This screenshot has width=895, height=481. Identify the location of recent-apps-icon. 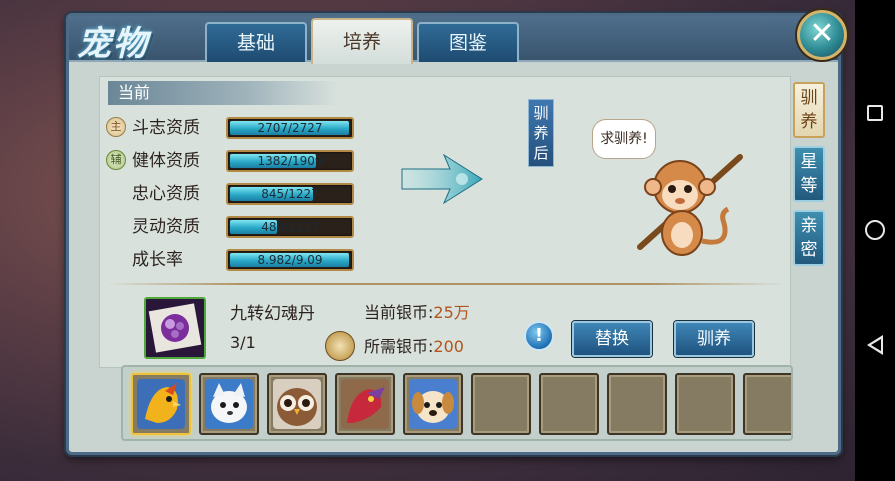
(875, 113).